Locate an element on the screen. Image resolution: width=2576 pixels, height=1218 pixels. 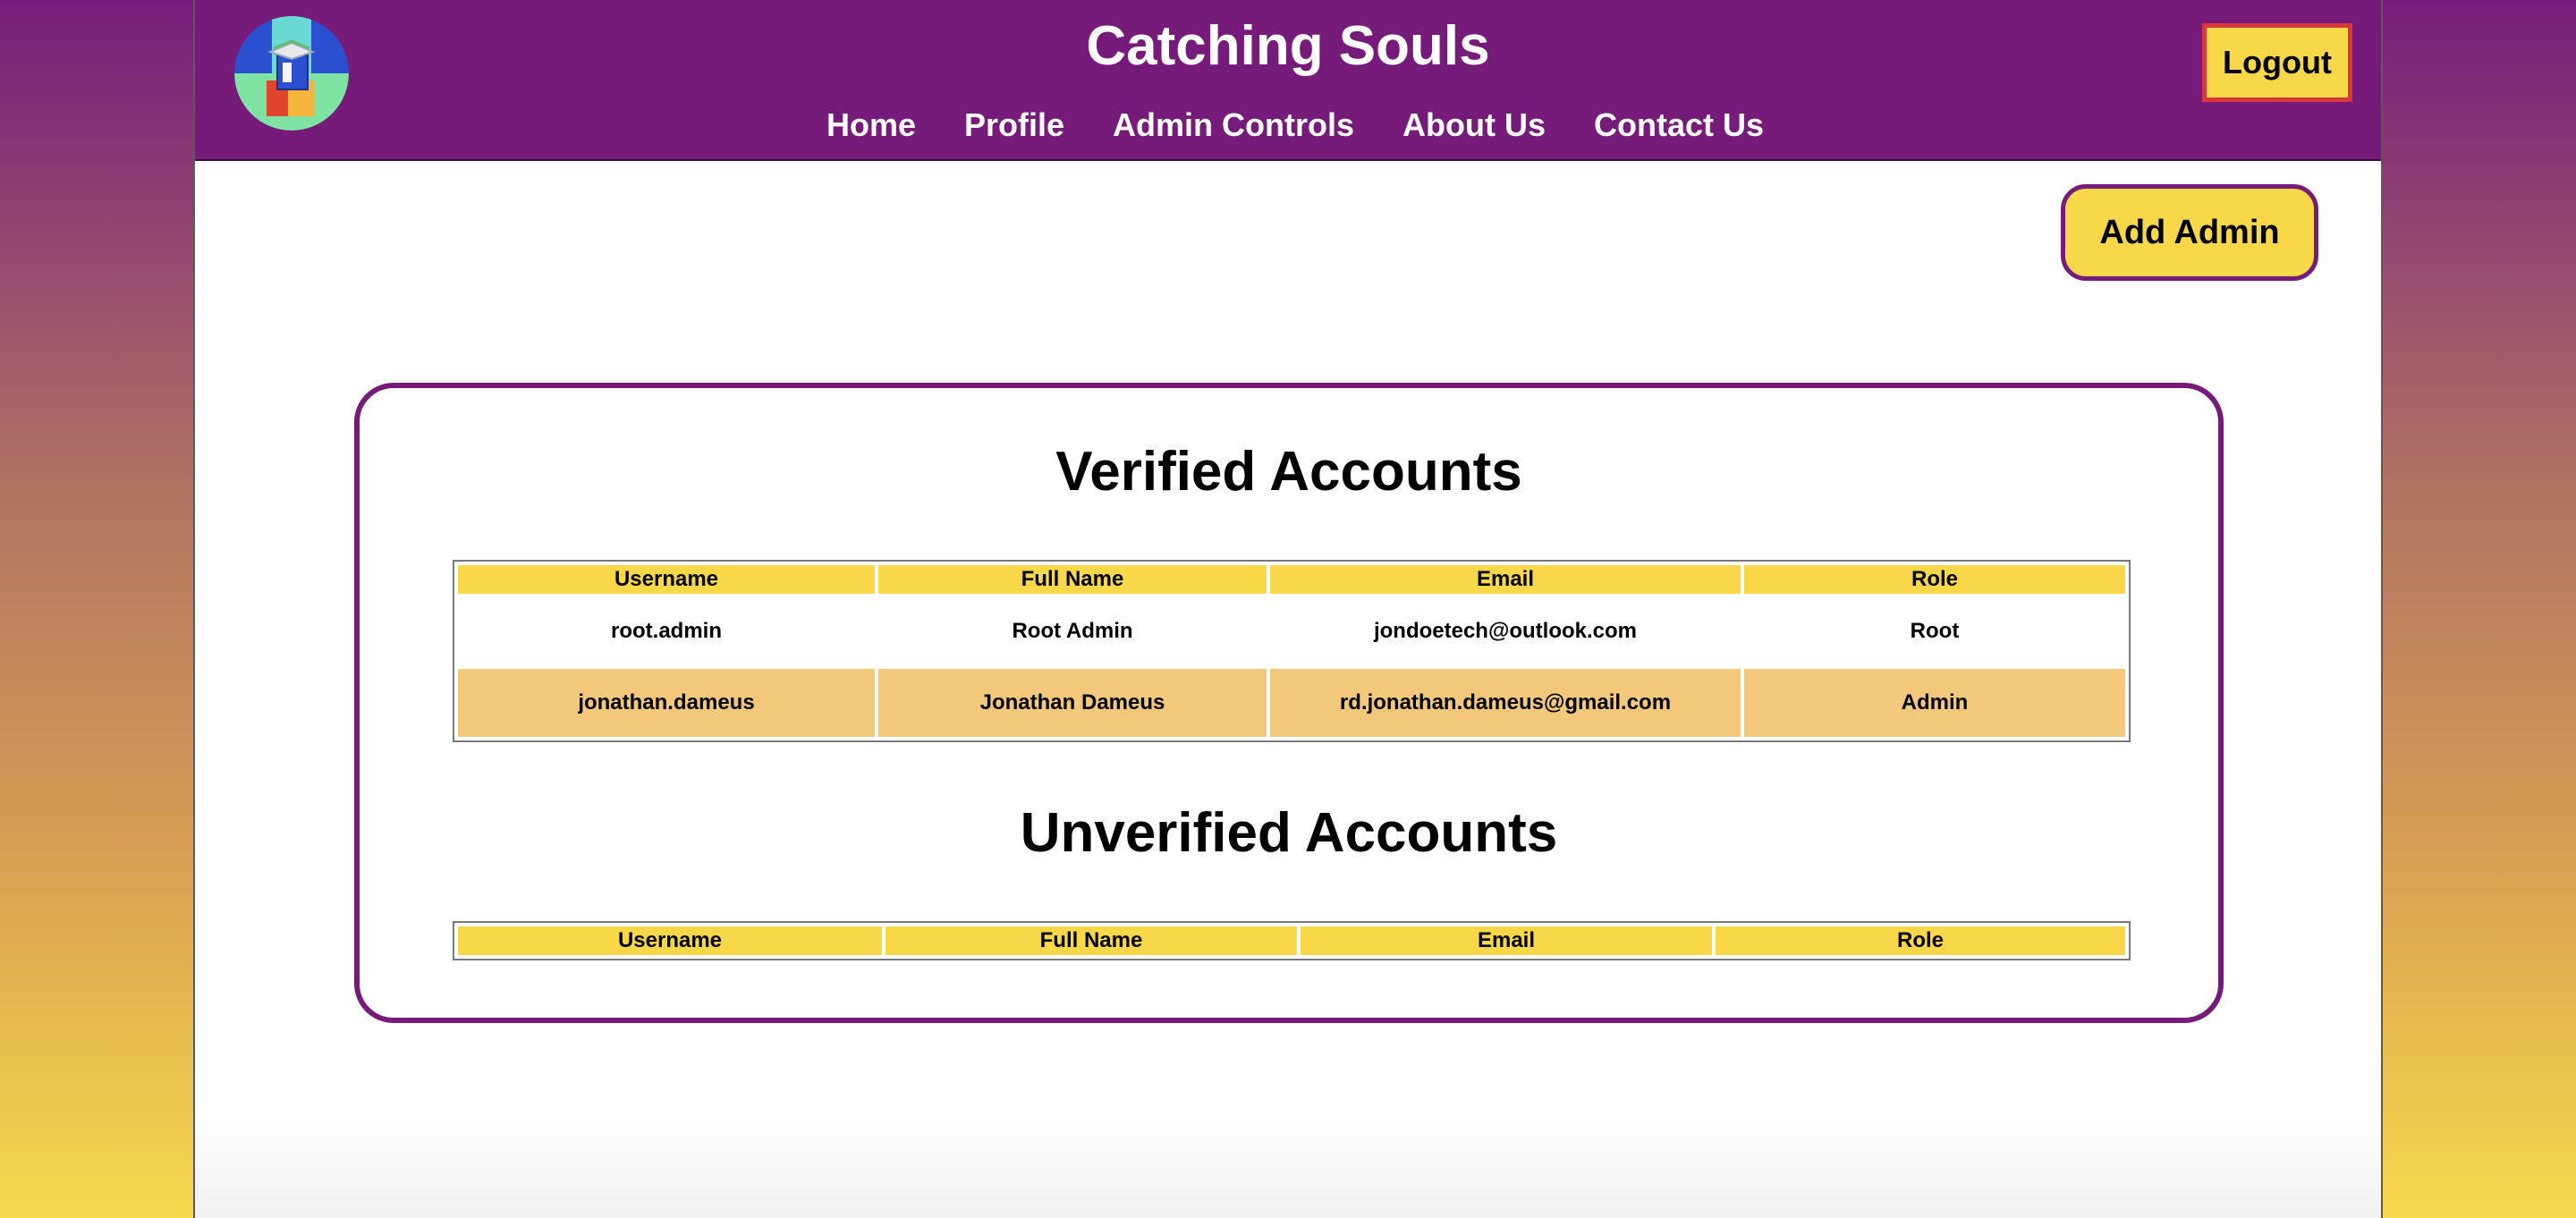
cell-full-name: Jonathan Dameus is located at coordinates (1072, 703).